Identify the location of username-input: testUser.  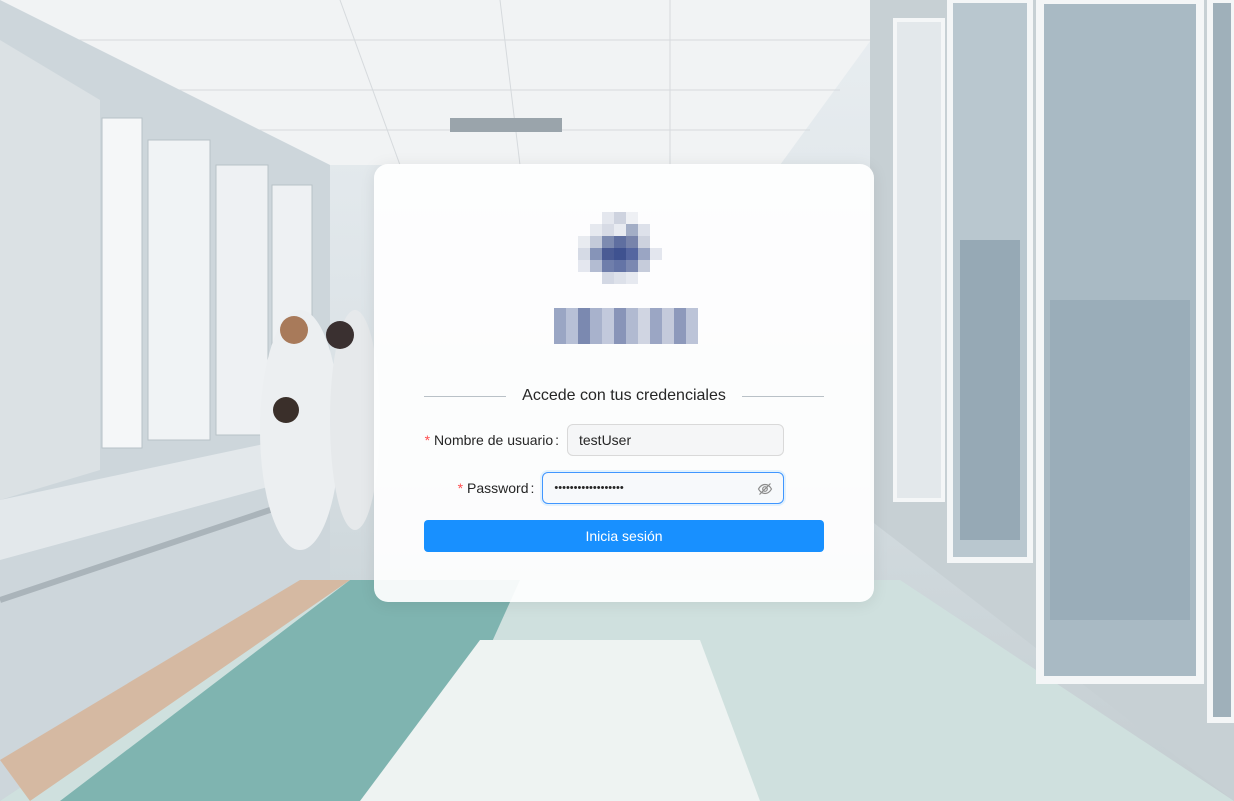
(675, 440).